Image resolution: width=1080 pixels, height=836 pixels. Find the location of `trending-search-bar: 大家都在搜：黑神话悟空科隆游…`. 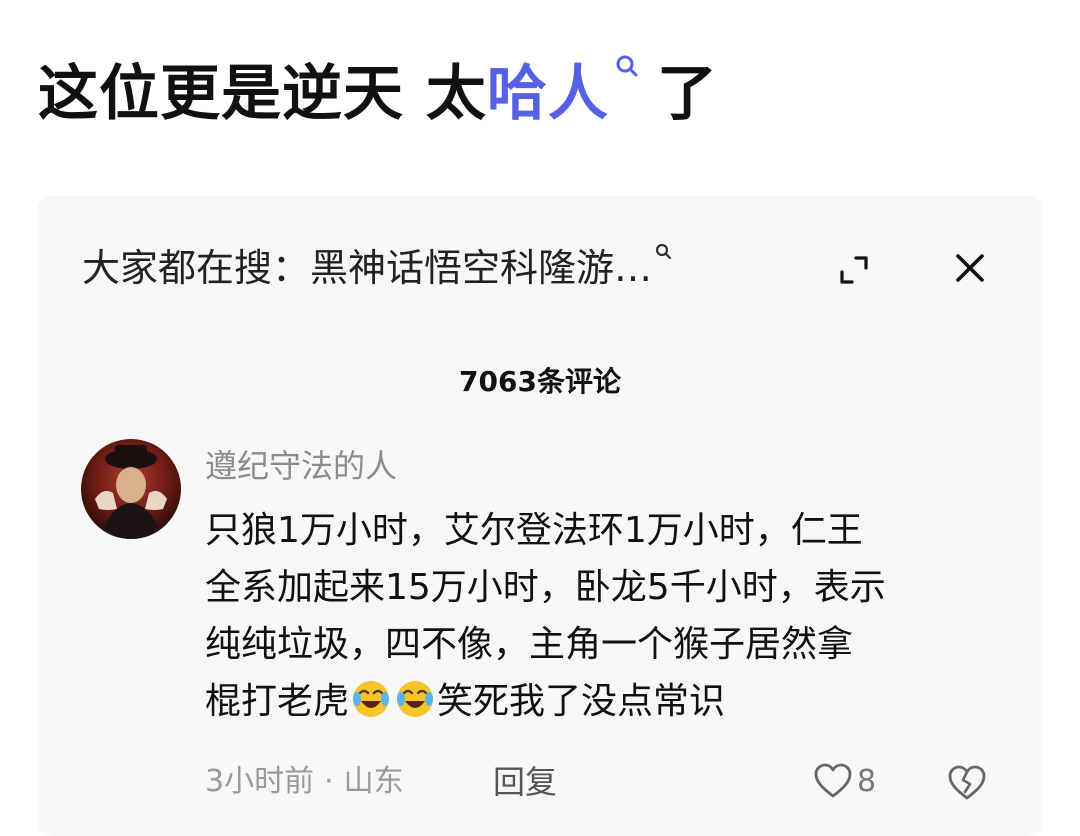

trending-search-bar: 大家都在搜：黑神话悟空科隆游… is located at coordinates (379, 268).